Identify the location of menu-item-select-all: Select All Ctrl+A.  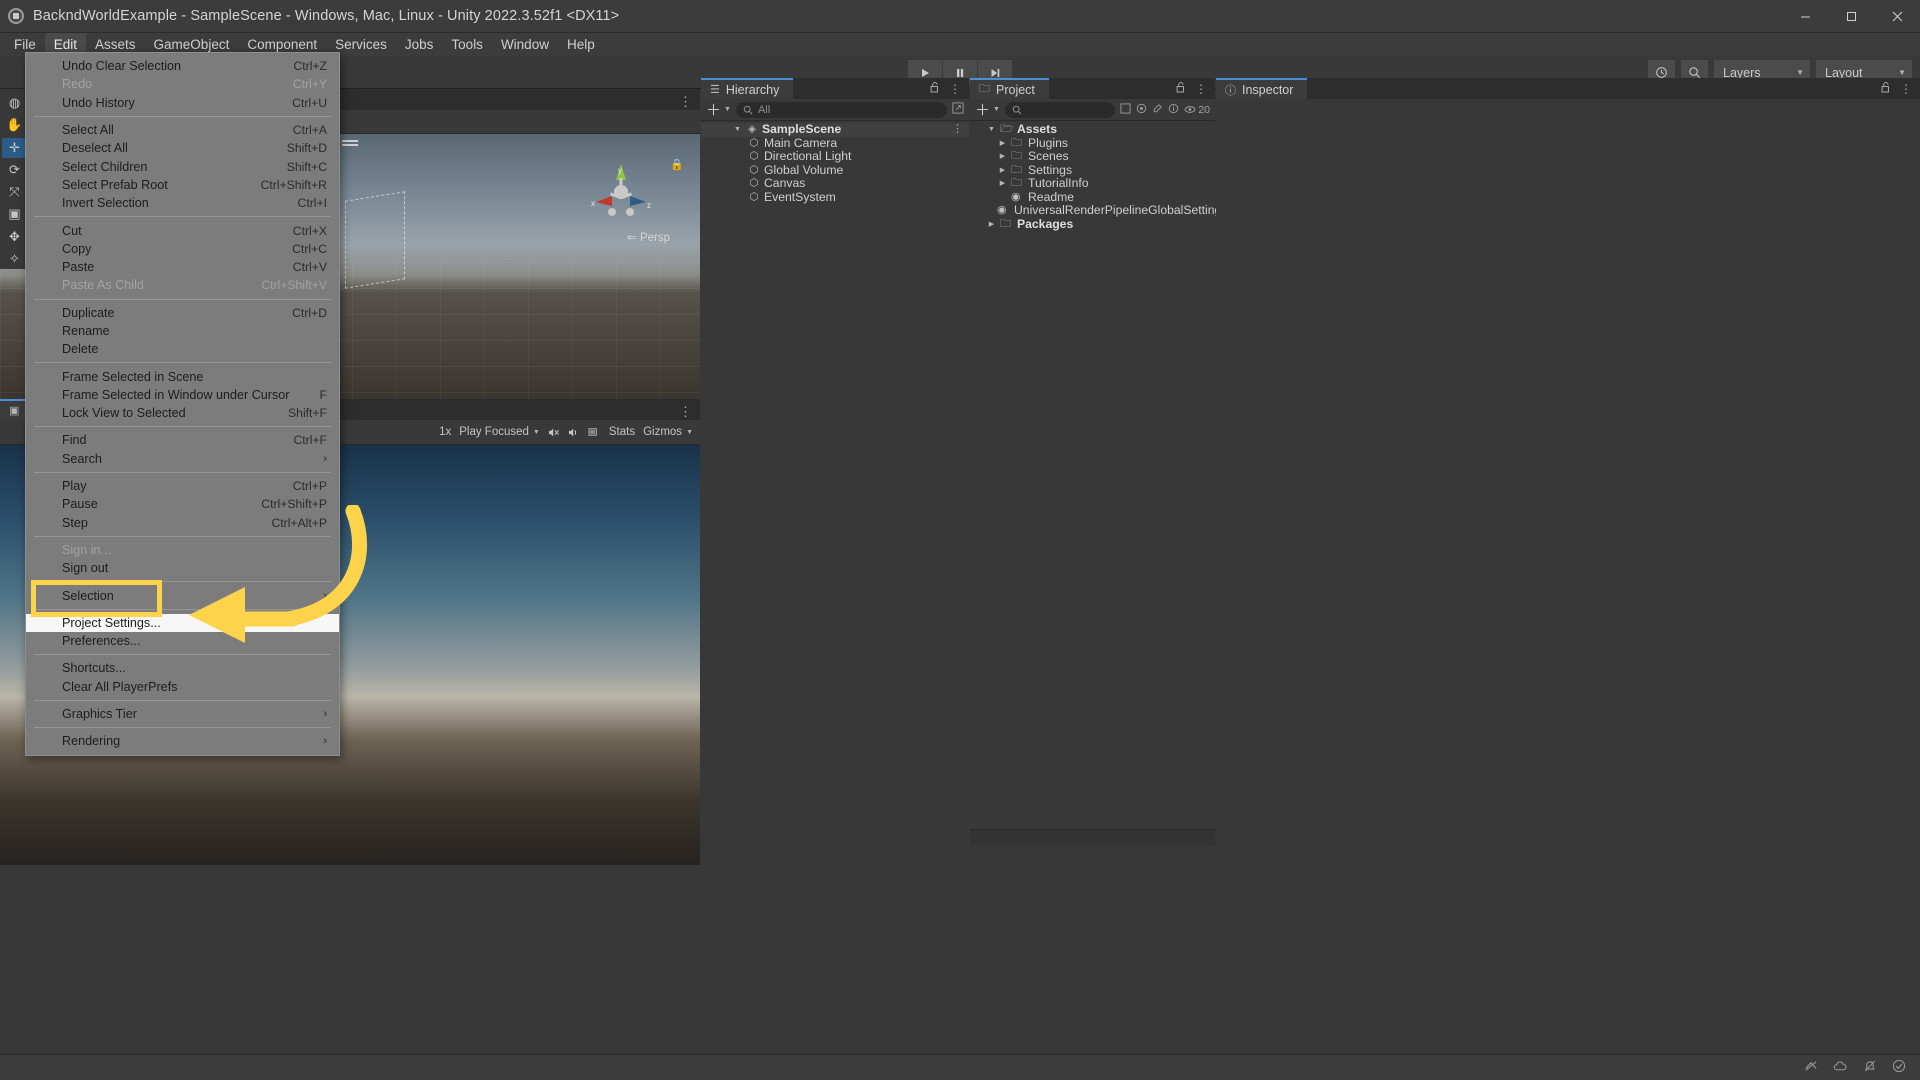
(182, 130).